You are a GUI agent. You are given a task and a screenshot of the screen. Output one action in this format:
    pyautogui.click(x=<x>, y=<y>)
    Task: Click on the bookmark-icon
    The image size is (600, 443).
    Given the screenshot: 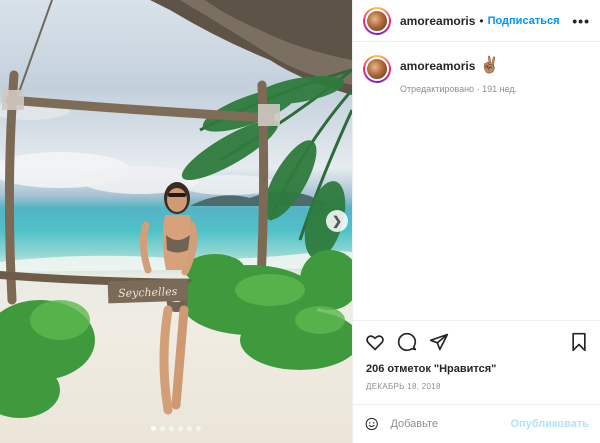 What is the action you would take?
    pyautogui.click(x=579, y=342)
    